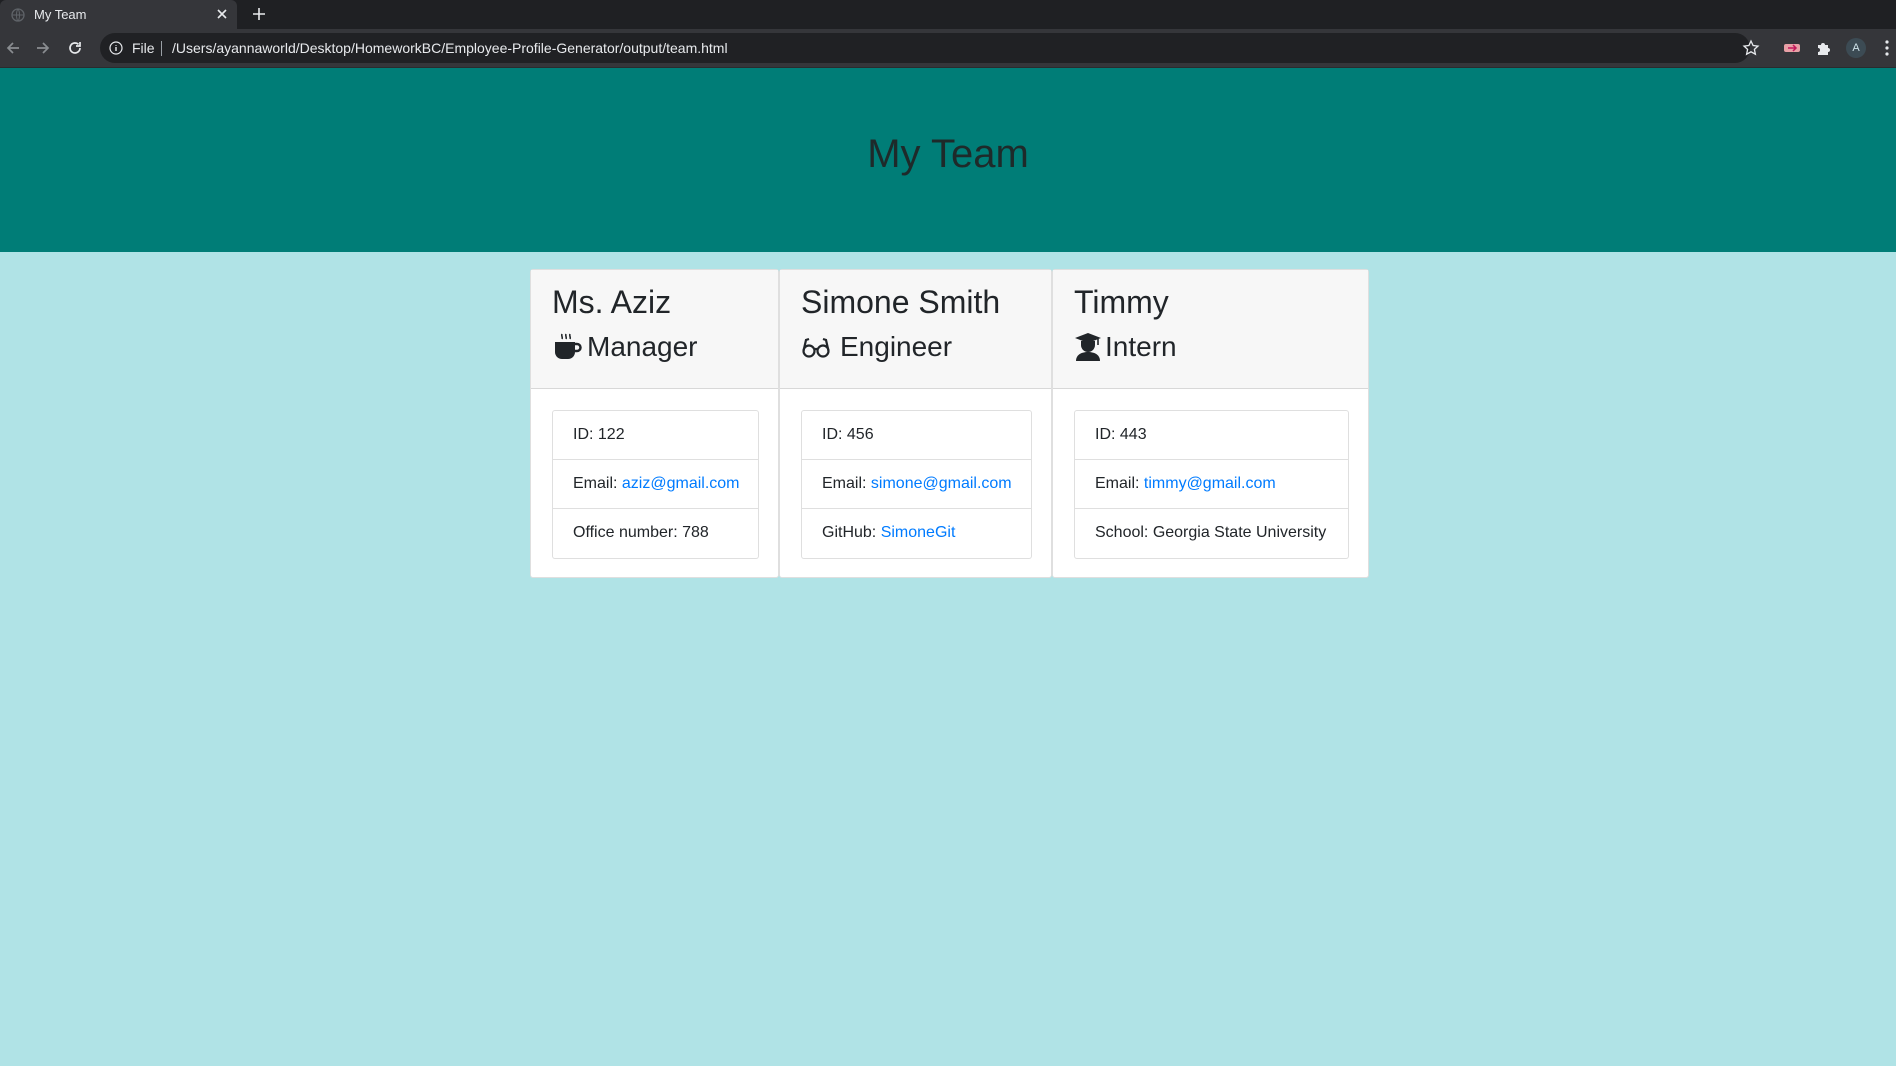 The width and height of the screenshot is (1896, 1066). Describe the element at coordinates (612, 302) in the screenshot. I see `employee-name: Ms. Aziz` at that location.